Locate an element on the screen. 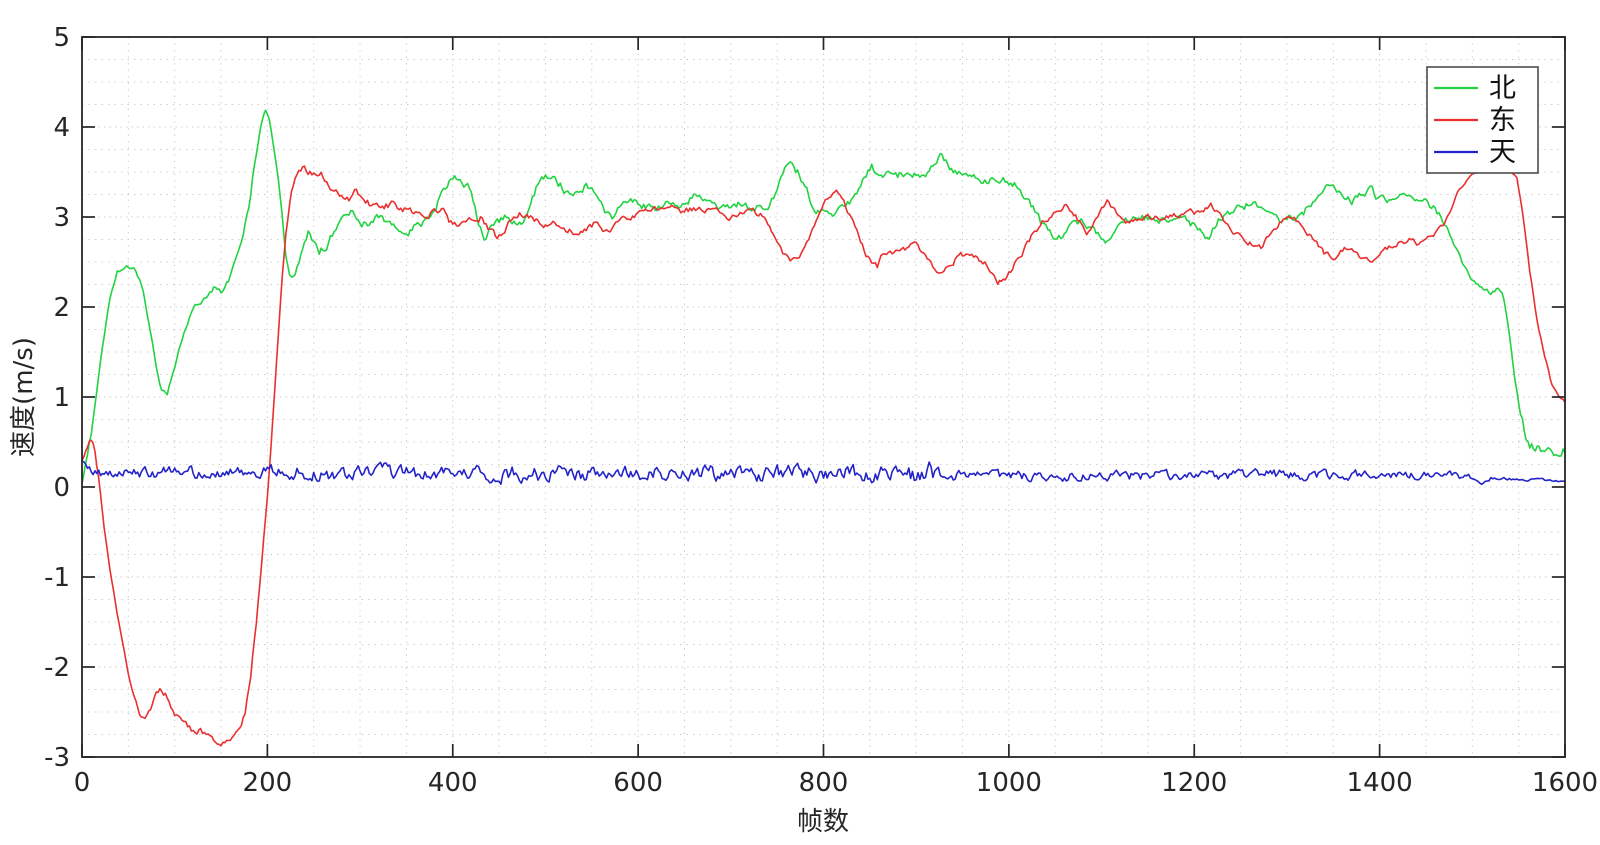 The height and width of the screenshot is (845, 1600). y-tick-label: -2 is located at coordinates (57, 668).